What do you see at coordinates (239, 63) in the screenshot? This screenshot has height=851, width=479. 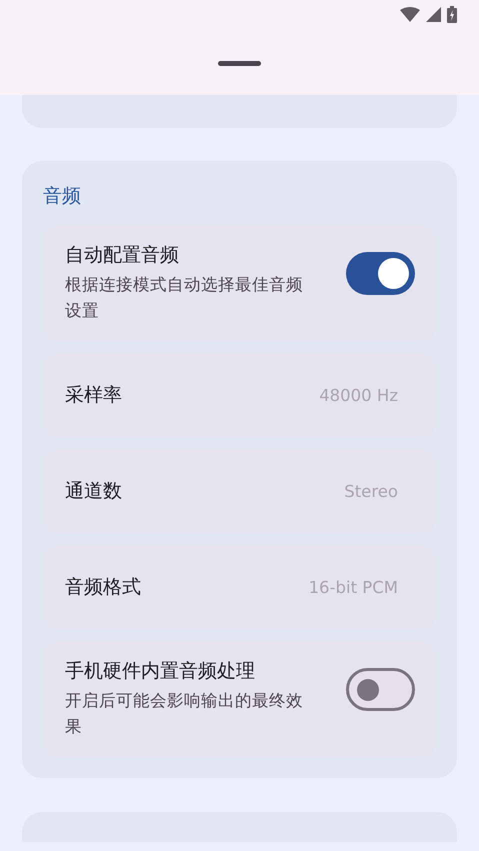 I see `drag-handle` at bounding box center [239, 63].